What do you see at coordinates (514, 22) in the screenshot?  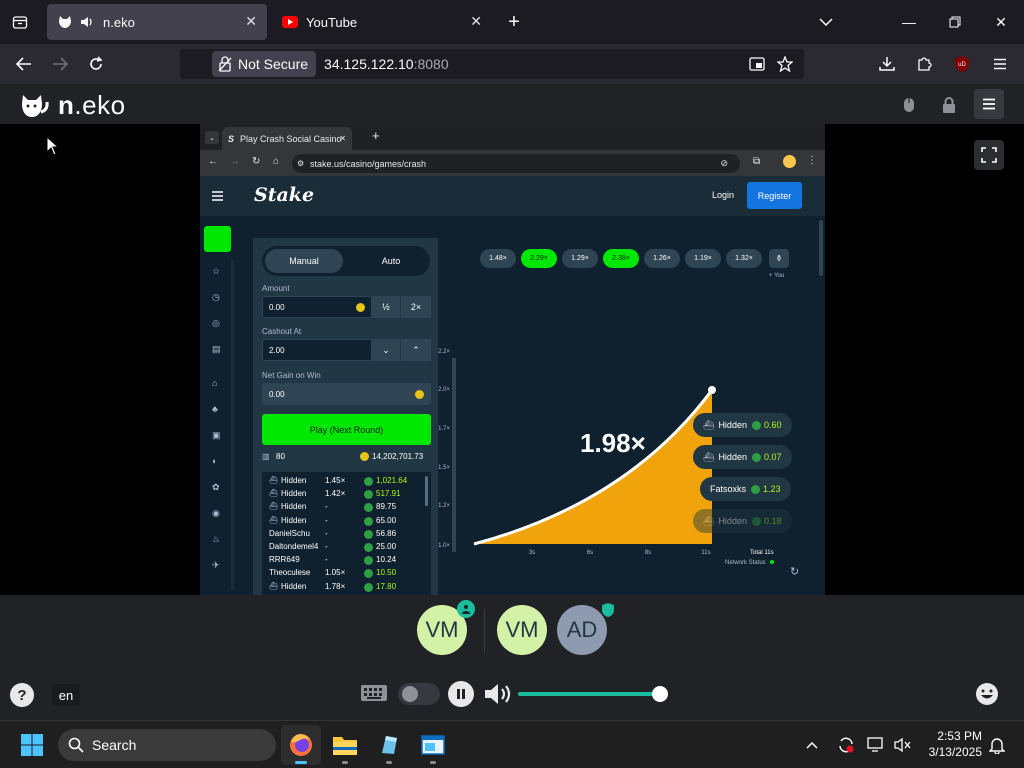 I see `new-tab-button: +` at bounding box center [514, 22].